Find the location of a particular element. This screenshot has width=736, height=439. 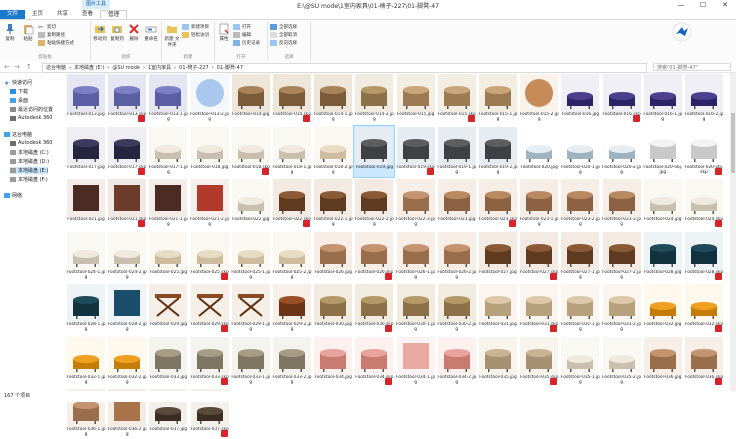

sidebar-item-drive-d: 本地磁盘 (D:) is located at coordinates (29, 161).